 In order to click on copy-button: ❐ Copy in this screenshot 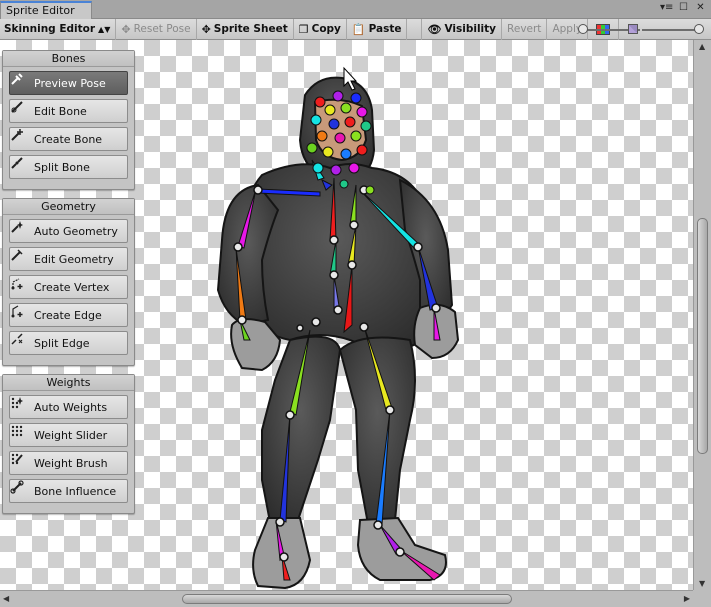, I will do `click(320, 29)`.